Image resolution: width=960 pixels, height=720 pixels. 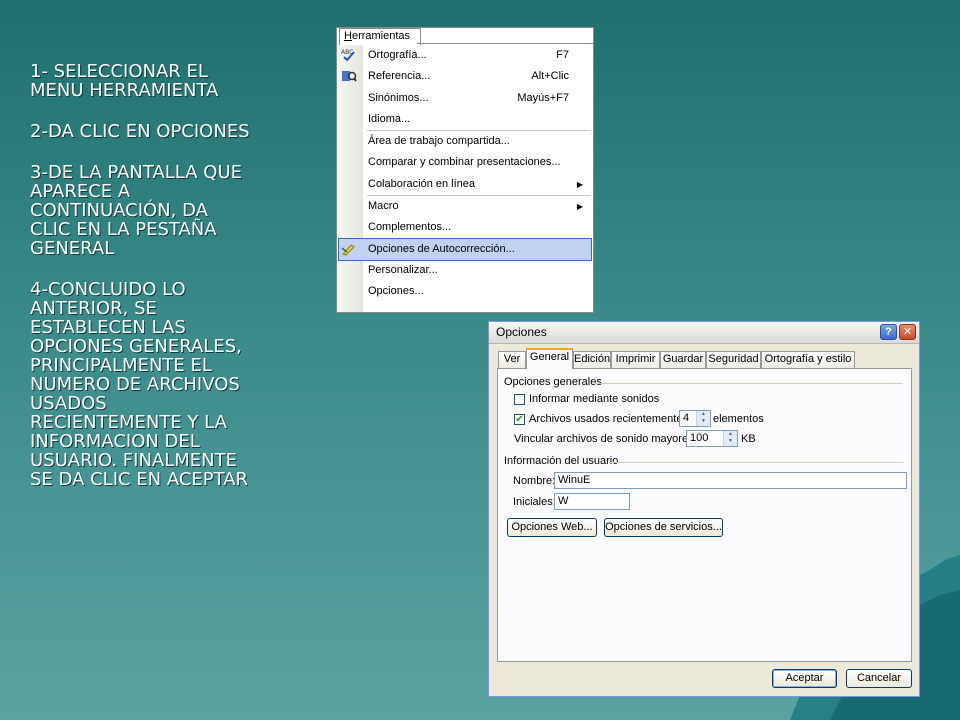 I want to click on help-button: ?, so click(x=888, y=332).